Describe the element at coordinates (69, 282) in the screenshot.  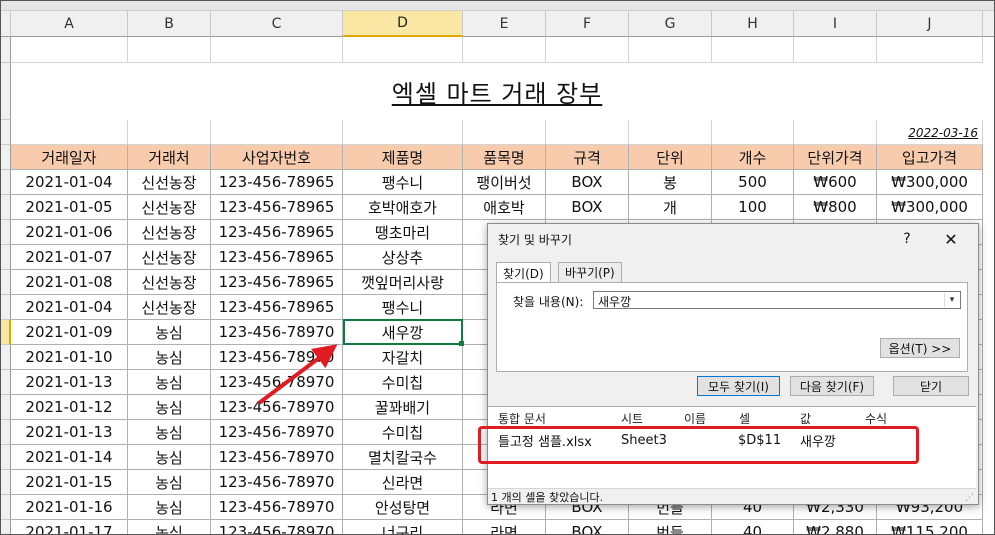
I see `table-cell: 2021-01-08` at that location.